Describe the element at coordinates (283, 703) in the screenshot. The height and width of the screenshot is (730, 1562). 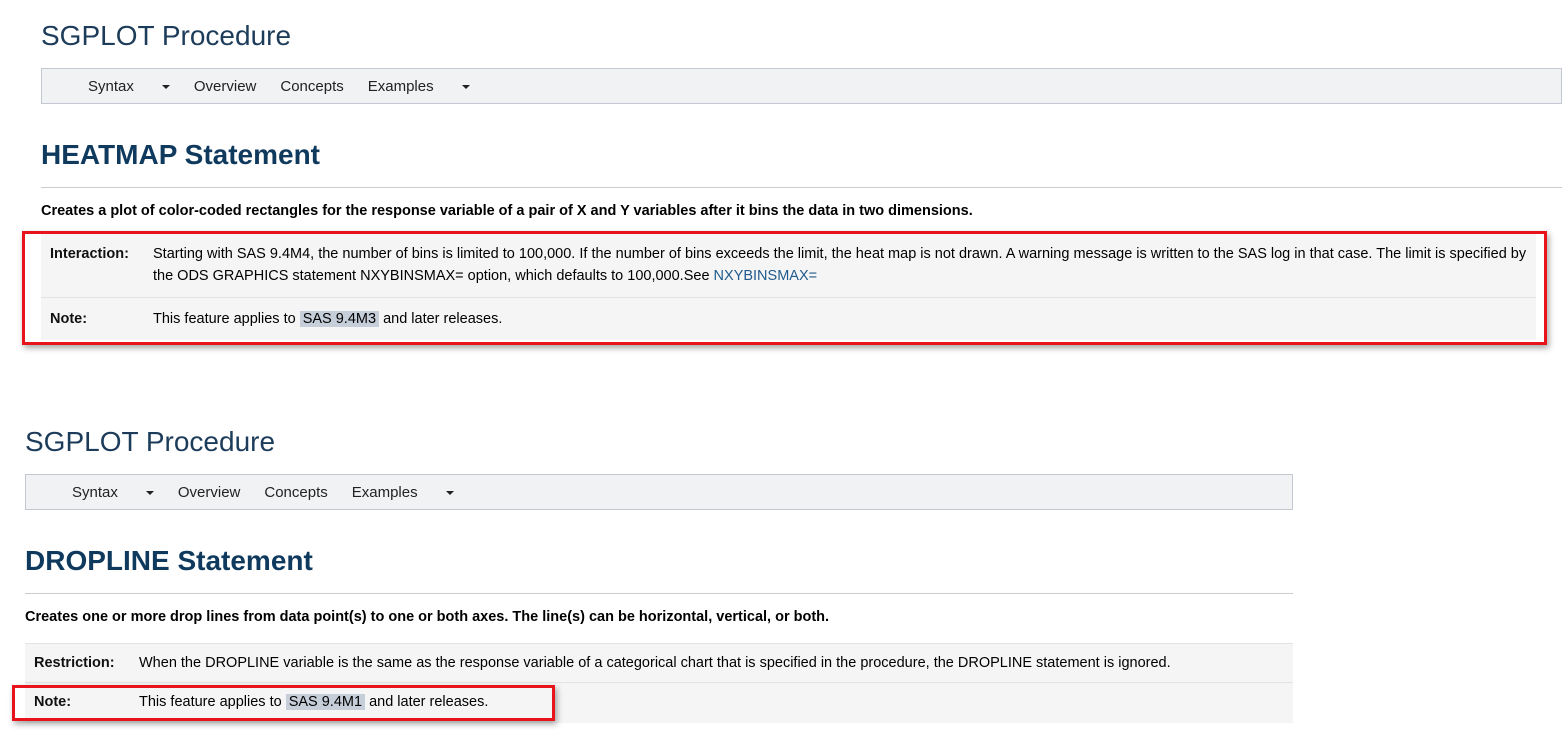
I see `annotation-box` at that location.